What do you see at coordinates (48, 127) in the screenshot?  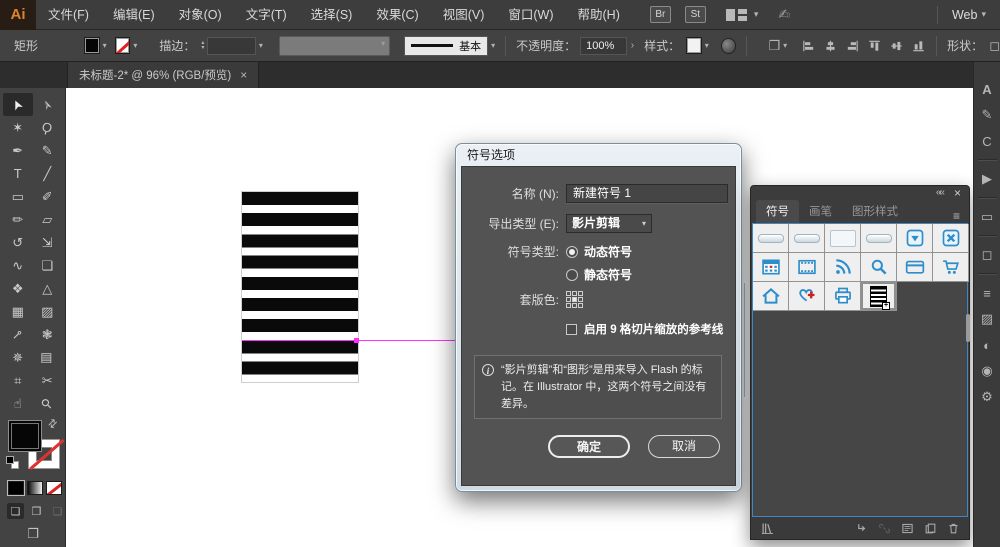 I see `lasso-tool: Ϙ` at bounding box center [48, 127].